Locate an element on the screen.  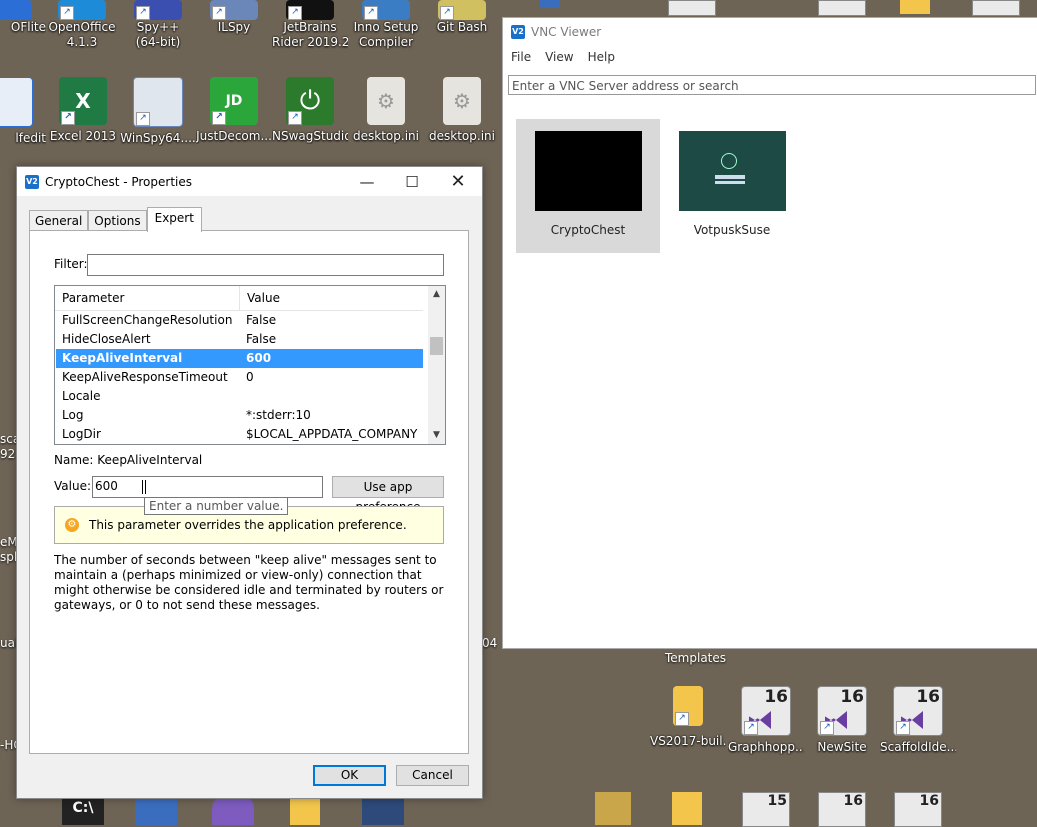
nswag-icon: ⏻ ↗ NSwagStudio is located at coordinates (310, 110).